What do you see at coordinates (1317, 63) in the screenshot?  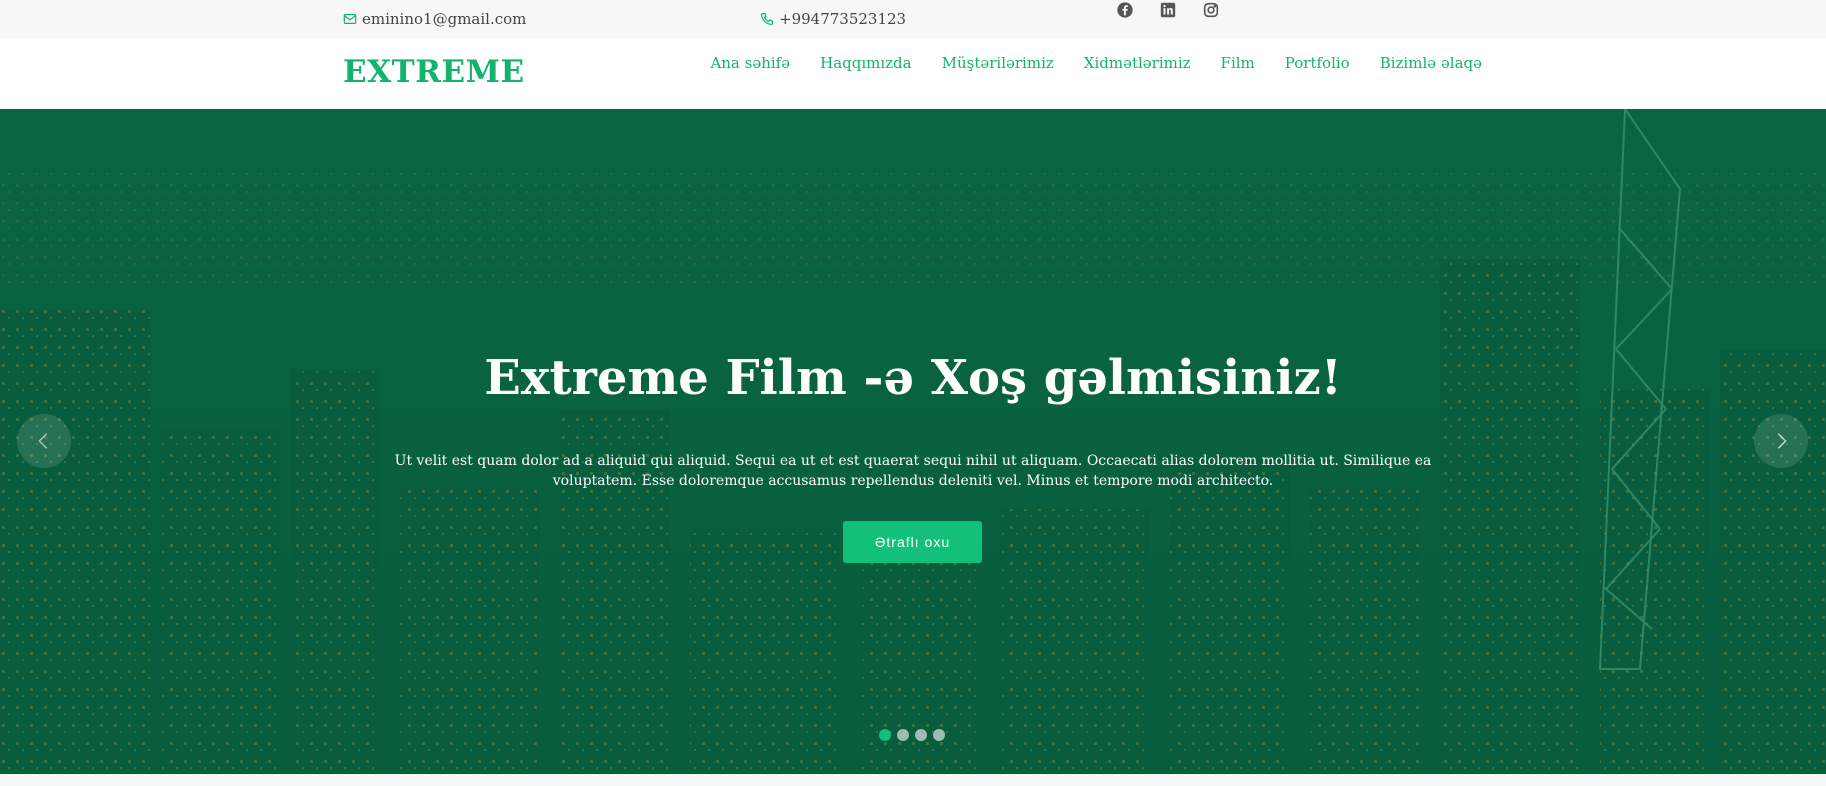 I see `nav-portfolio: Portfolio` at bounding box center [1317, 63].